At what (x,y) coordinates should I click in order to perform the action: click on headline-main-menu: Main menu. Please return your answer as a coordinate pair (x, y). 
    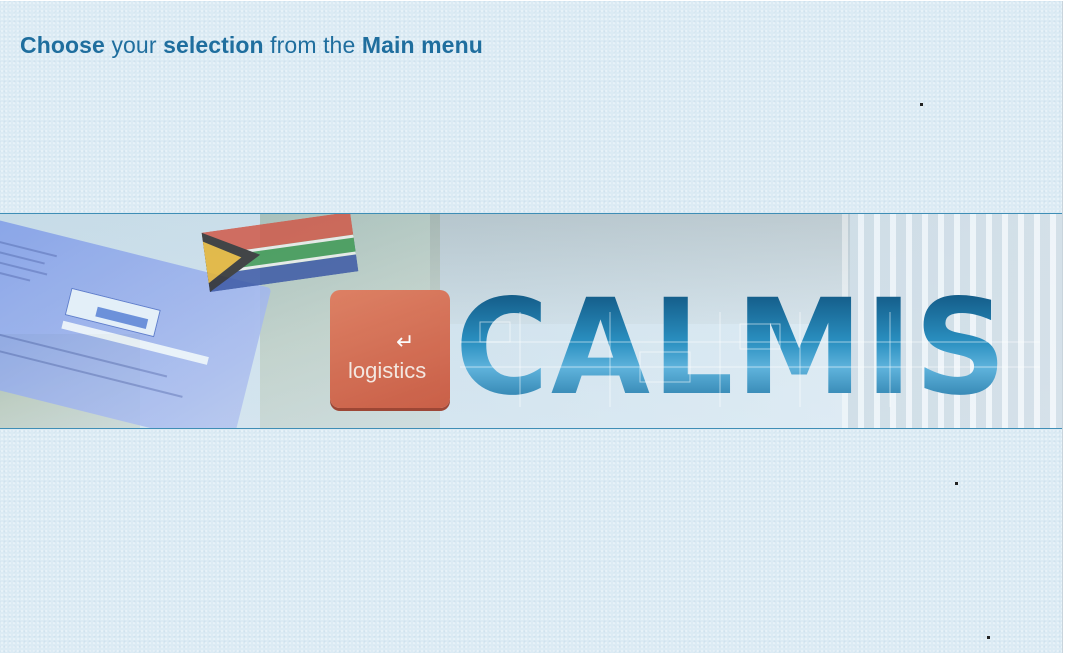
    Looking at the image, I should click on (422, 45).